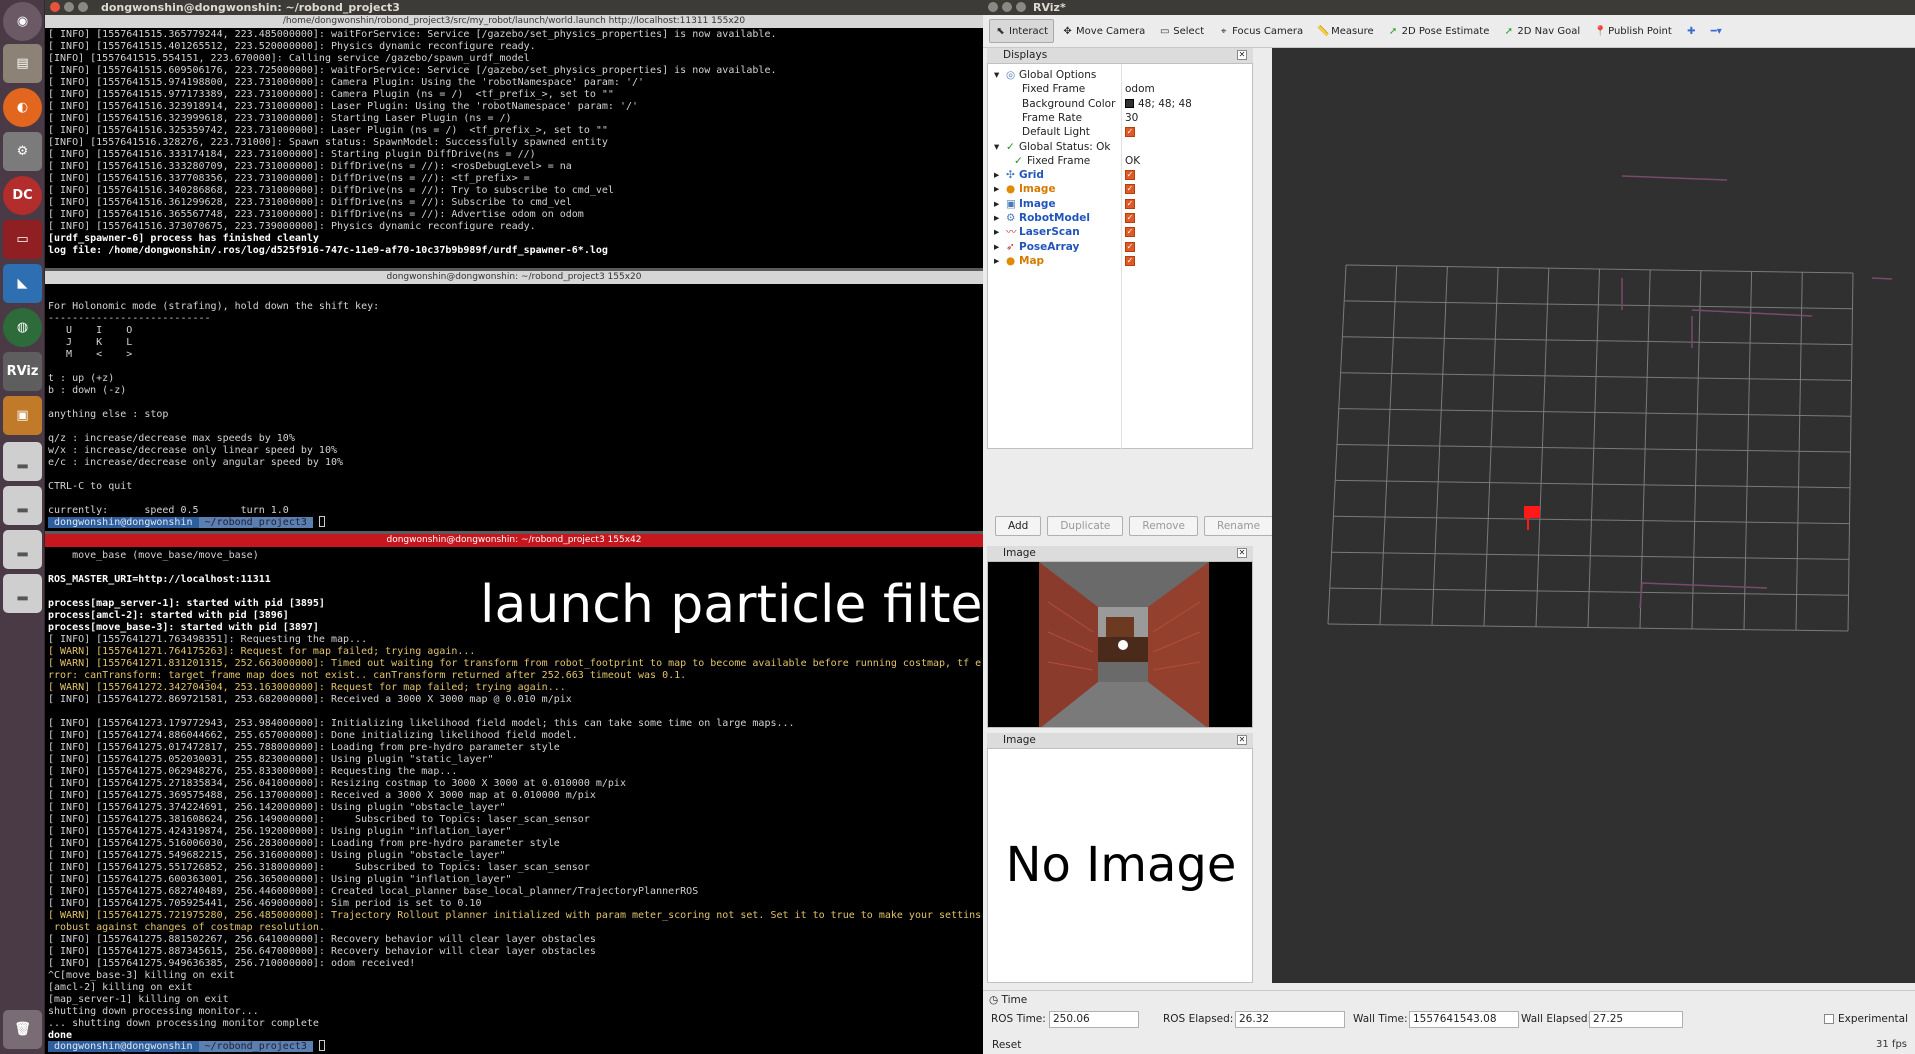  Describe the element at coordinates (1120, 147) in the screenshot. I see `display-row: ▾ ✓ Global Status: Ok` at that location.